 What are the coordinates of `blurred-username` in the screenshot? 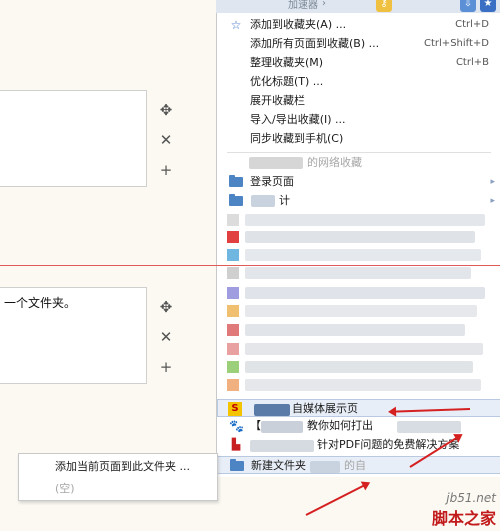 It's located at (276, 163).